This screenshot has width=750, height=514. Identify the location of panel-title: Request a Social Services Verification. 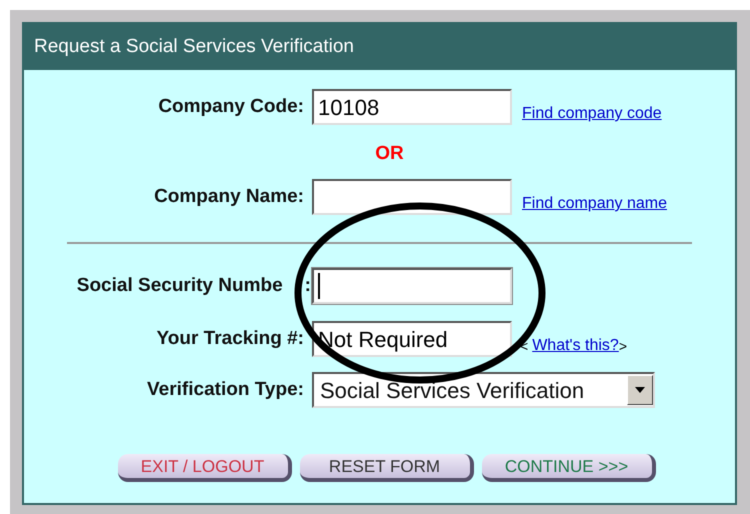
(194, 46).